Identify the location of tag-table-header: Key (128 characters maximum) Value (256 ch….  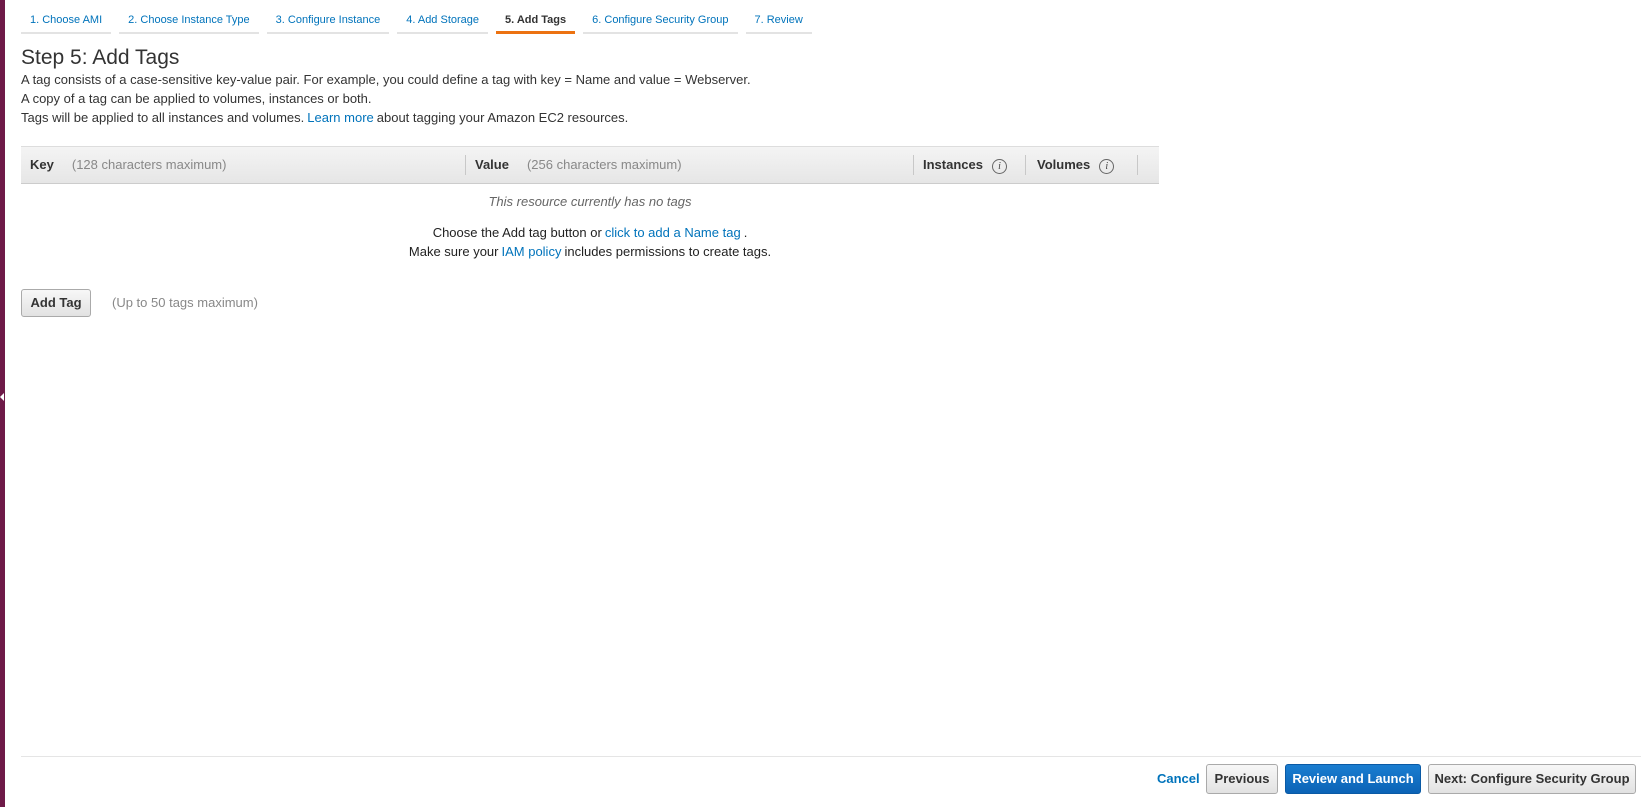
(590, 165).